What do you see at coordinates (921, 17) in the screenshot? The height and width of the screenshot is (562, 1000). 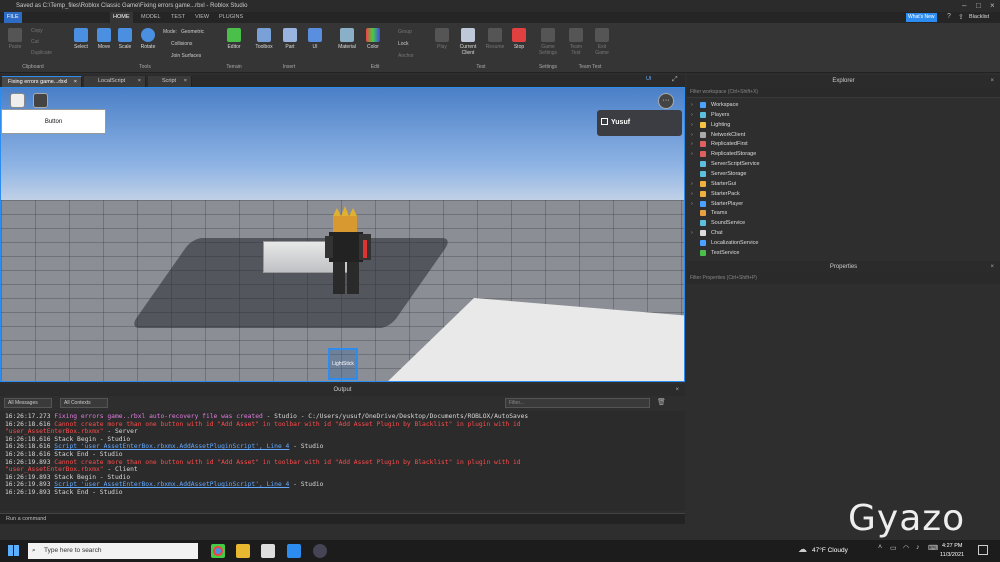 I see `whats-new-badge: What's New` at bounding box center [921, 17].